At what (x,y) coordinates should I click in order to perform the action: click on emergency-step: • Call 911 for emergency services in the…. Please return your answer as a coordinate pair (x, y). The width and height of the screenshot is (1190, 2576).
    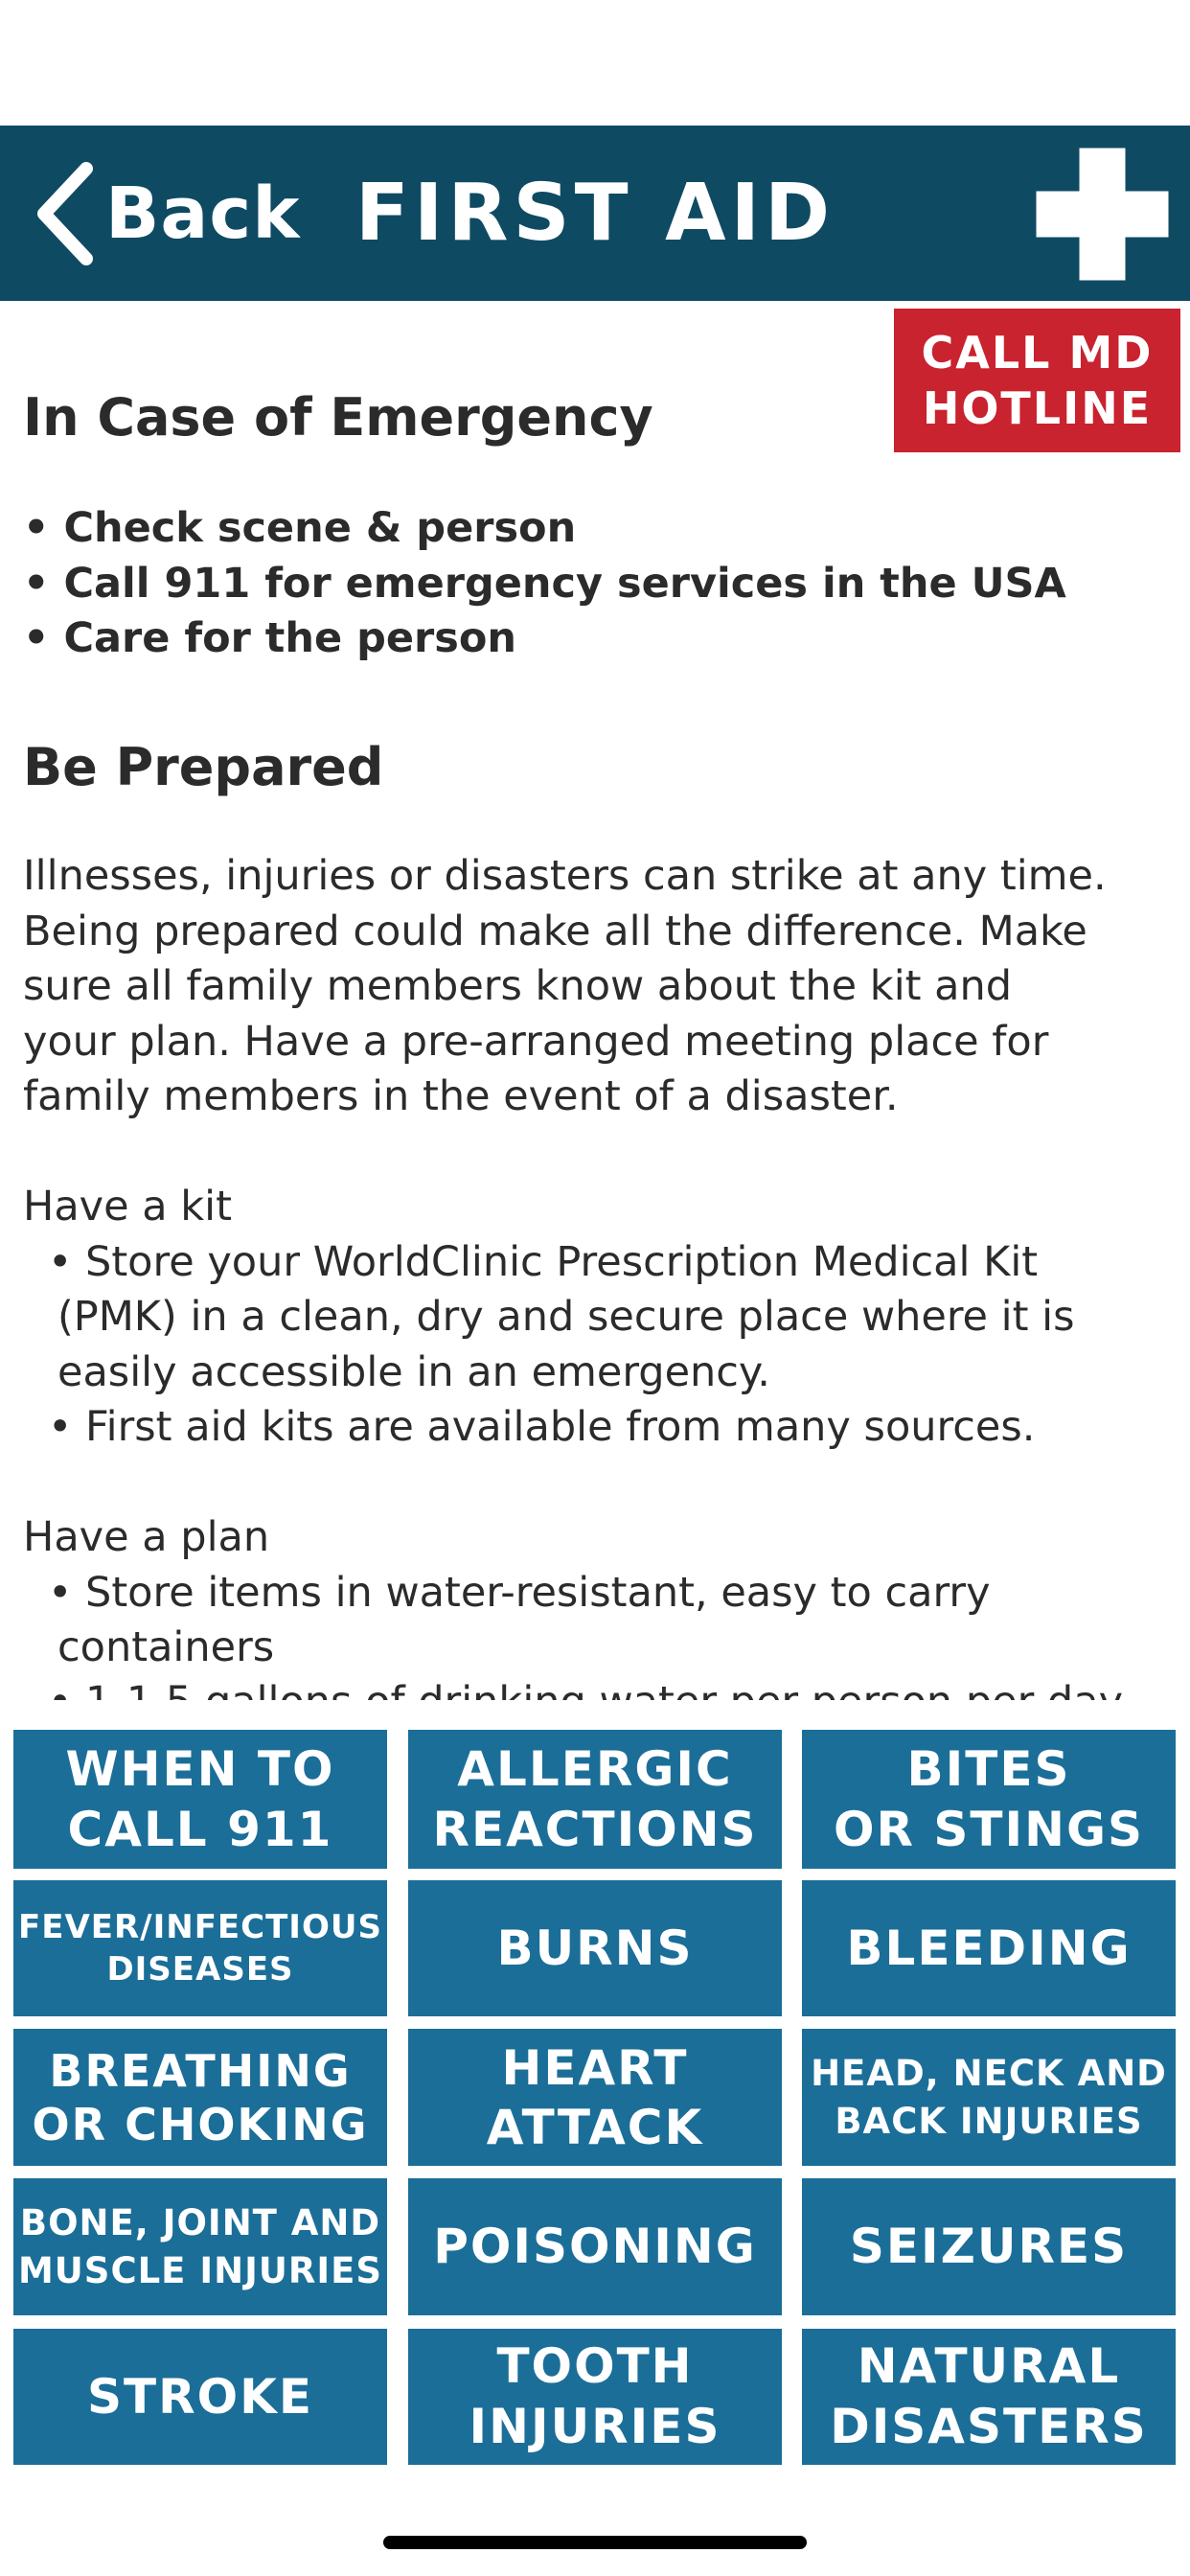
    Looking at the image, I should click on (544, 584).